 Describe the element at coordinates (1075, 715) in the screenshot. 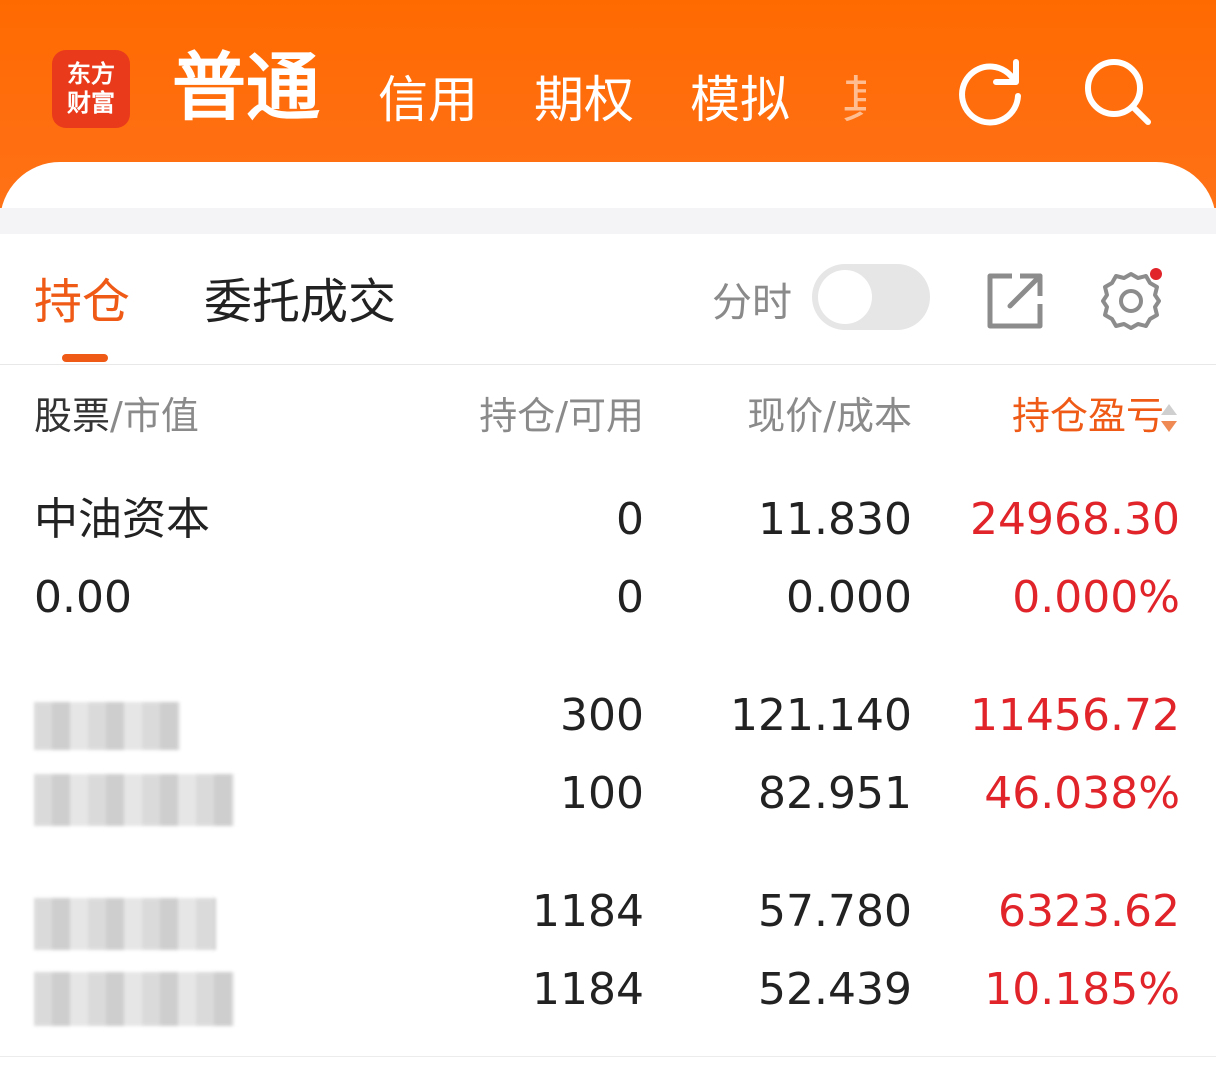

I see `position-pl: 11456.72` at that location.